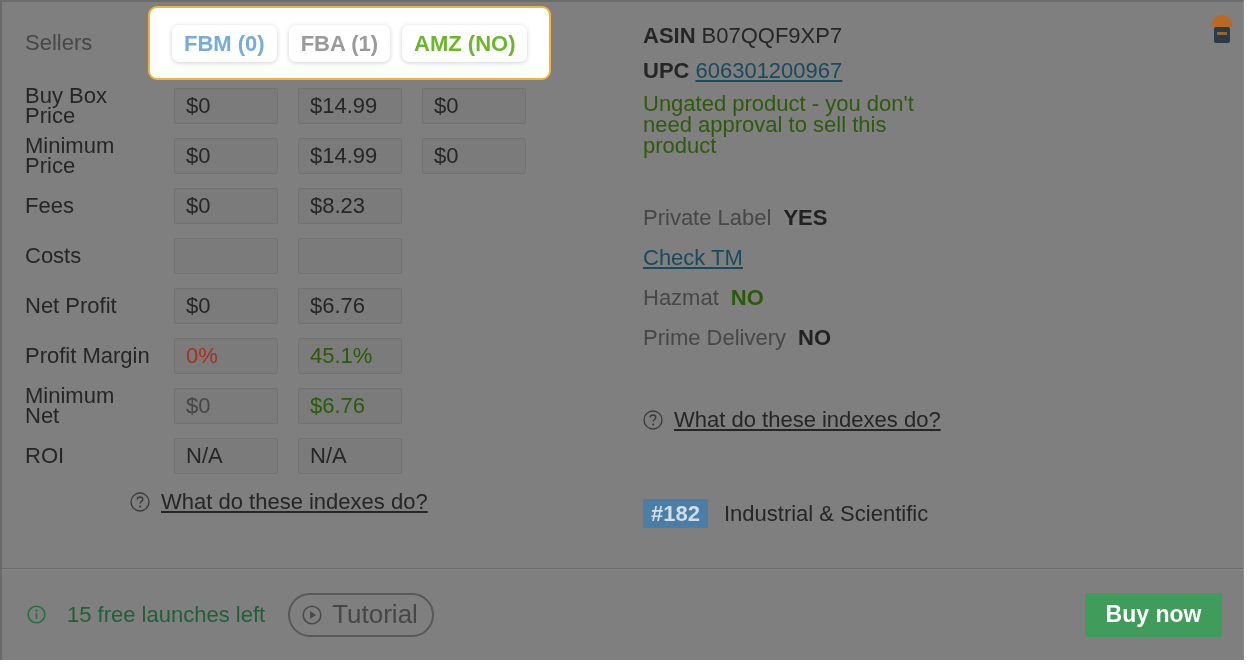 This screenshot has width=1248, height=664. Describe the element at coordinates (707, 218) in the screenshot. I see `attribute-label: Private Label` at that location.